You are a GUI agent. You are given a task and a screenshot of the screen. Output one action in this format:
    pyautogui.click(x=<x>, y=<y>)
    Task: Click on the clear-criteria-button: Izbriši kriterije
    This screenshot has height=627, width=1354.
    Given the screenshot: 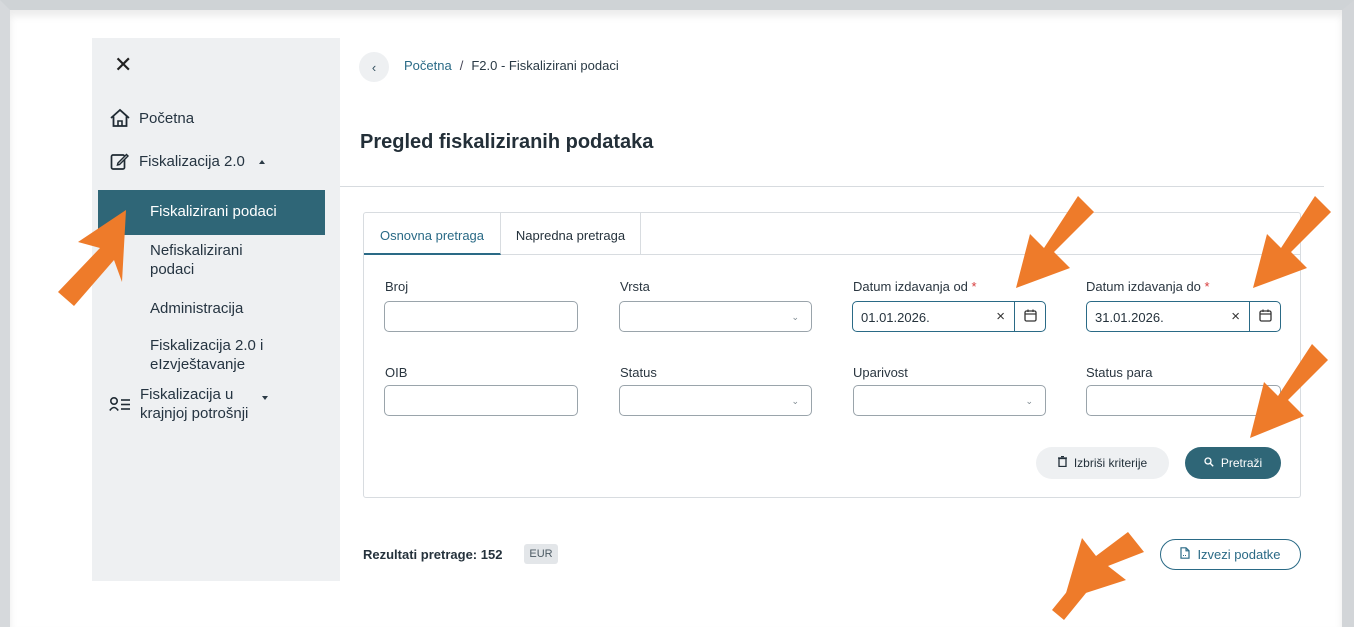 What is the action you would take?
    pyautogui.click(x=1102, y=463)
    